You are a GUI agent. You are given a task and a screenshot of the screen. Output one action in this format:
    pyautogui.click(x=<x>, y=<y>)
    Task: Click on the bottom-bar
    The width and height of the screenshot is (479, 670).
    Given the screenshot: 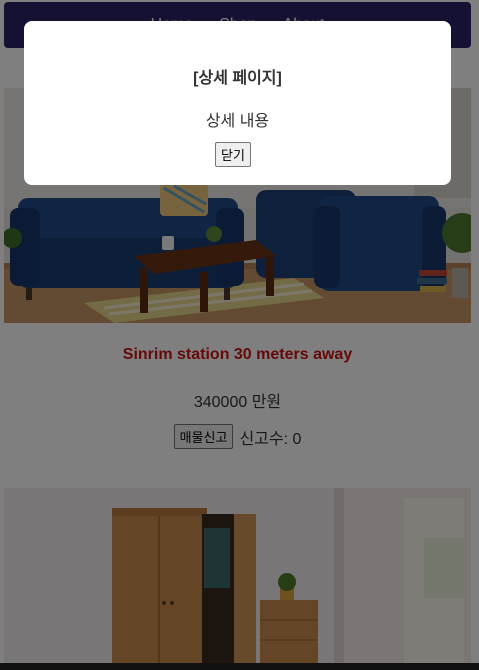 What is the action you would take?
    pyautogui.click(x=239, y=666)
    